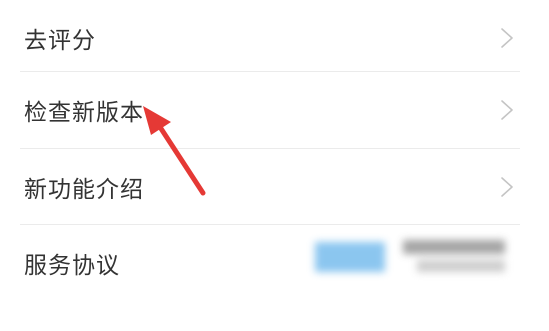 The image size is (549, 331). Describe the element at coordinates (84, 113) in the screenshot. I see `settings-row-label: 检查新版本` at that location.